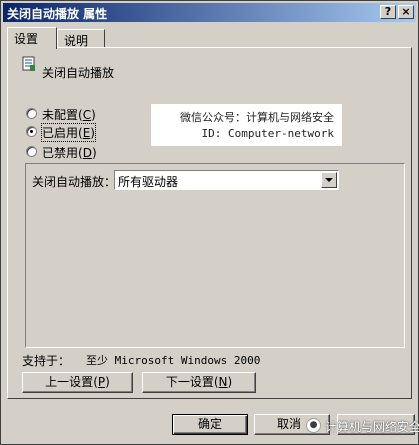  I want to click on watermark-line2: ID: Computer-network, so click(267, 133).